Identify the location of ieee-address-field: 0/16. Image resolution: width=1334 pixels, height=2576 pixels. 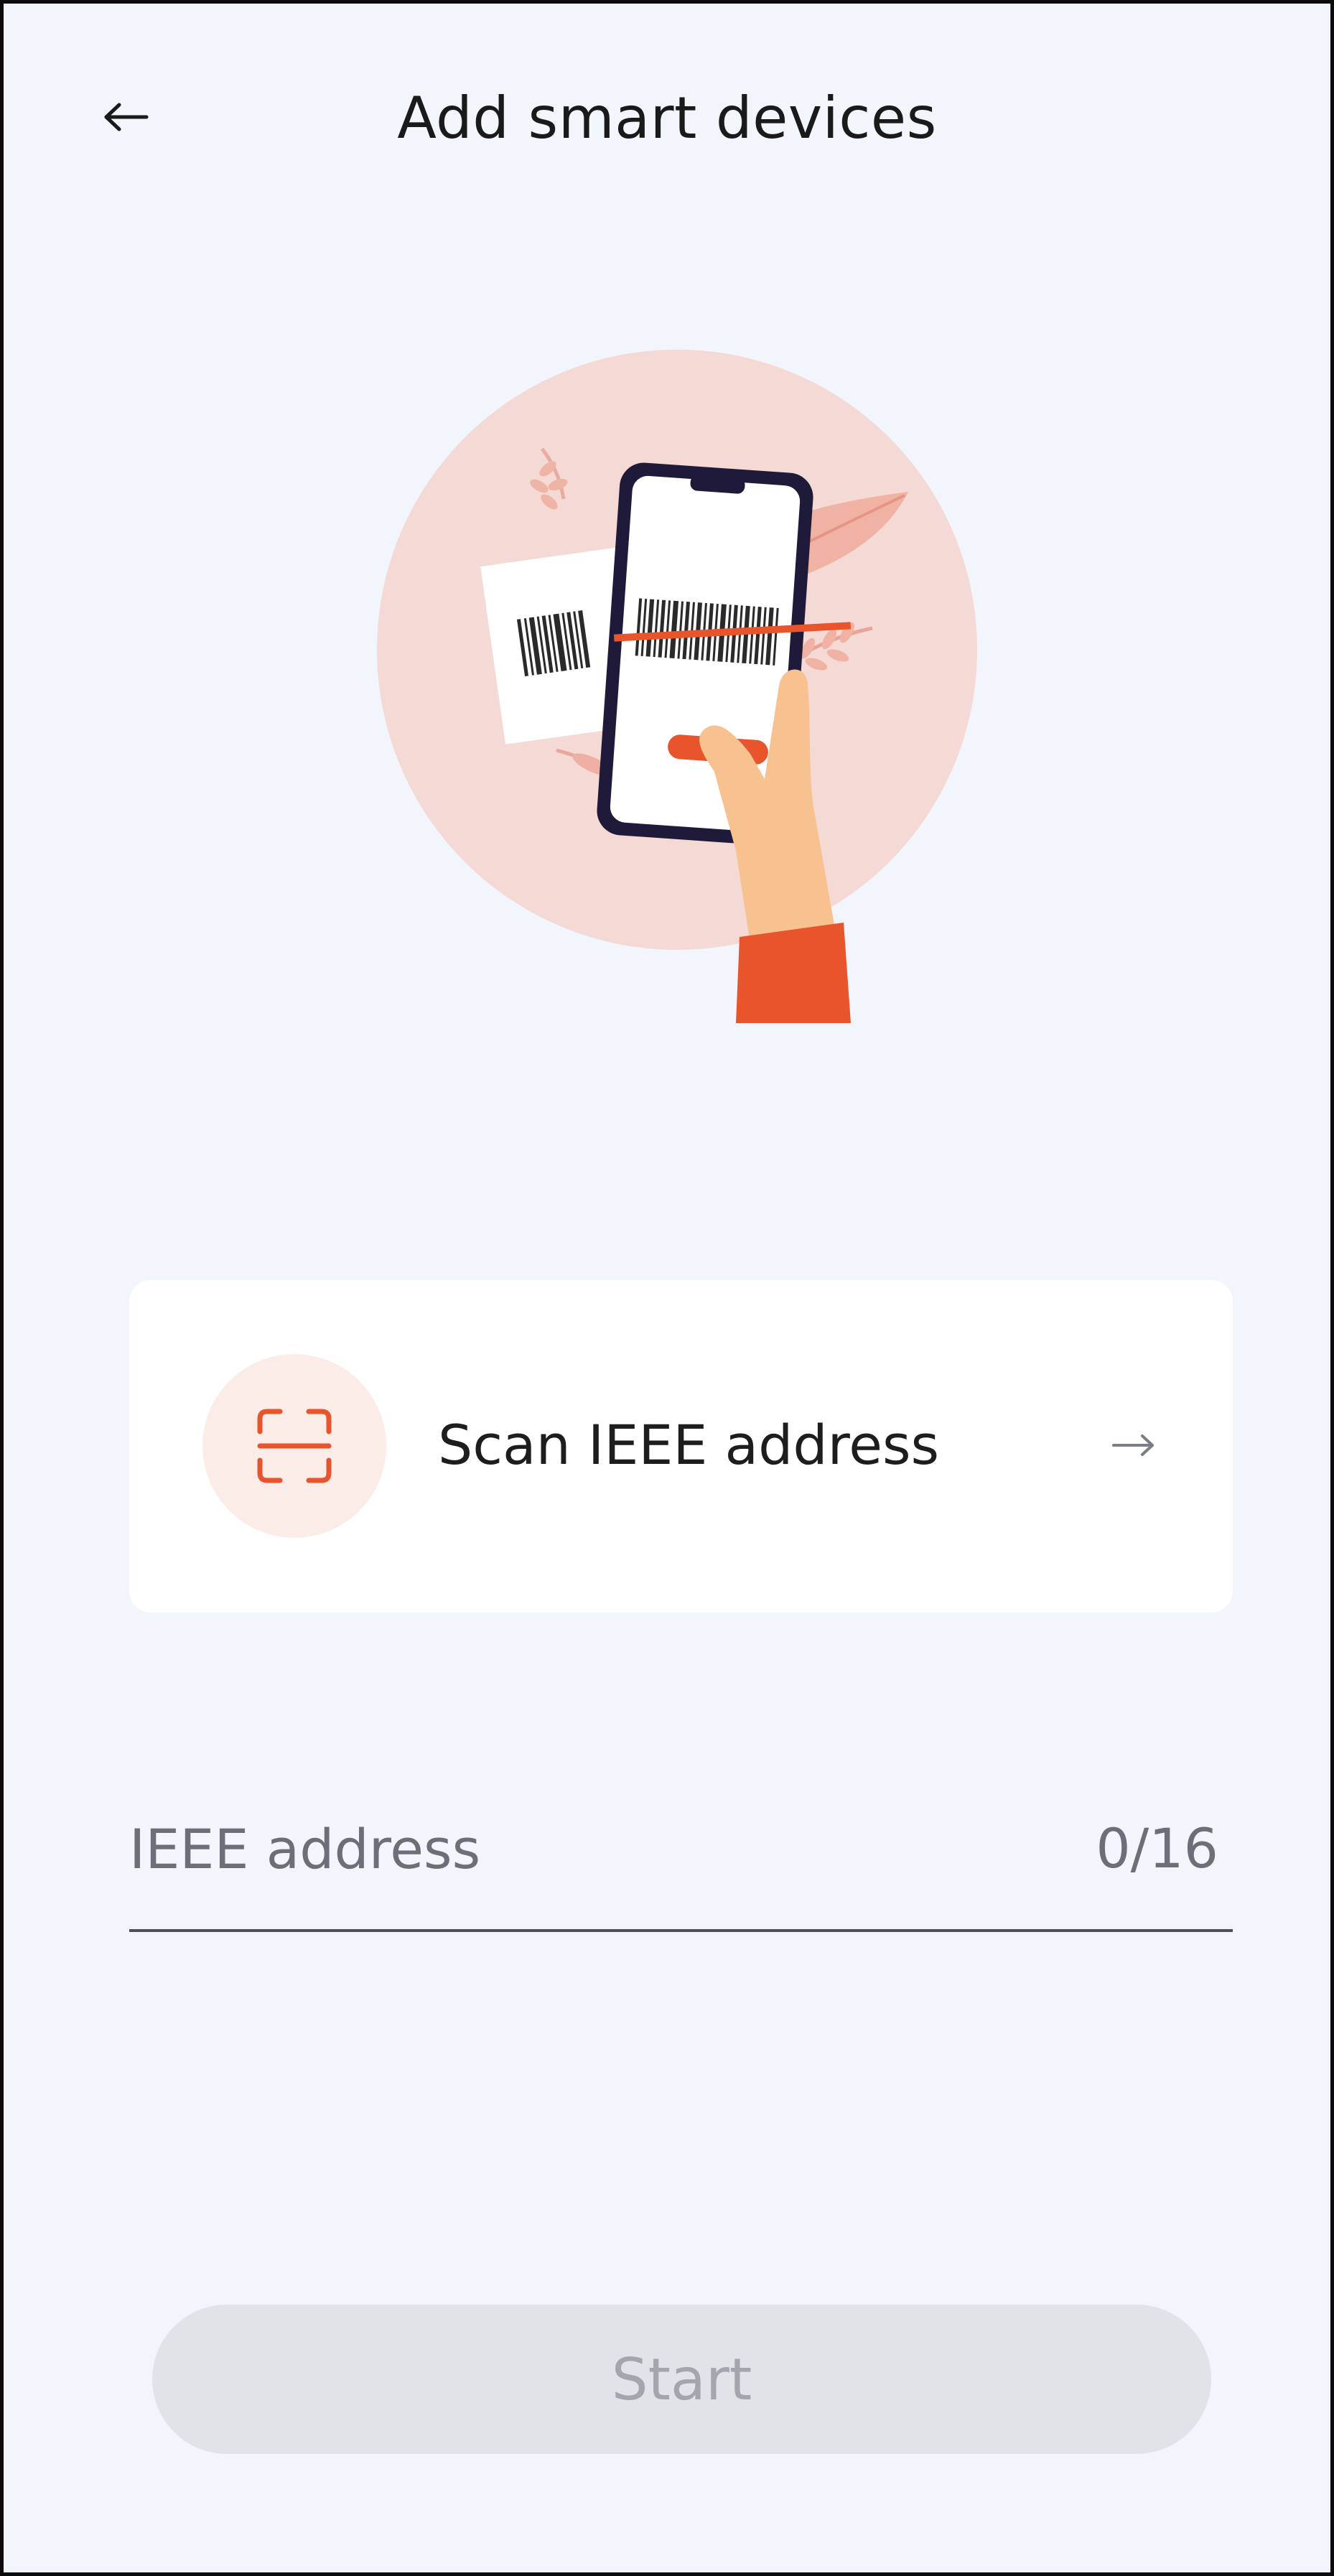
(681, 1854).